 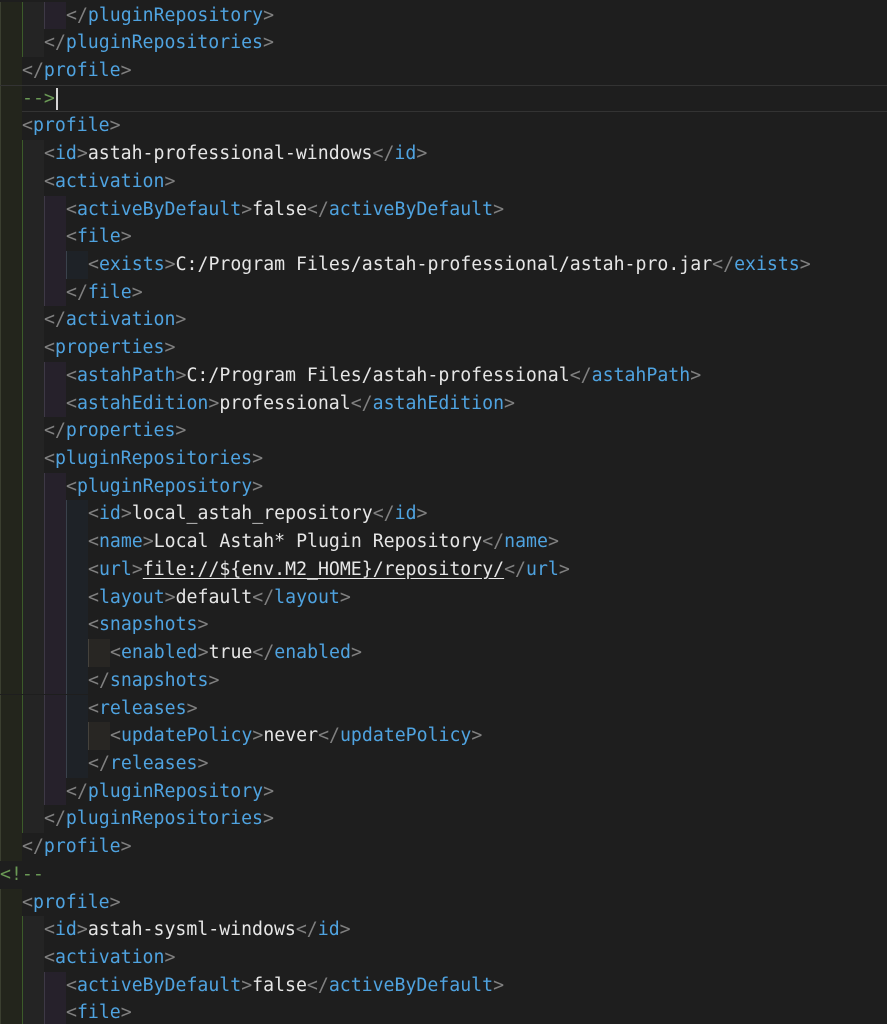 I want to click on tag-name: astahPath, so click(x=126, y=375).